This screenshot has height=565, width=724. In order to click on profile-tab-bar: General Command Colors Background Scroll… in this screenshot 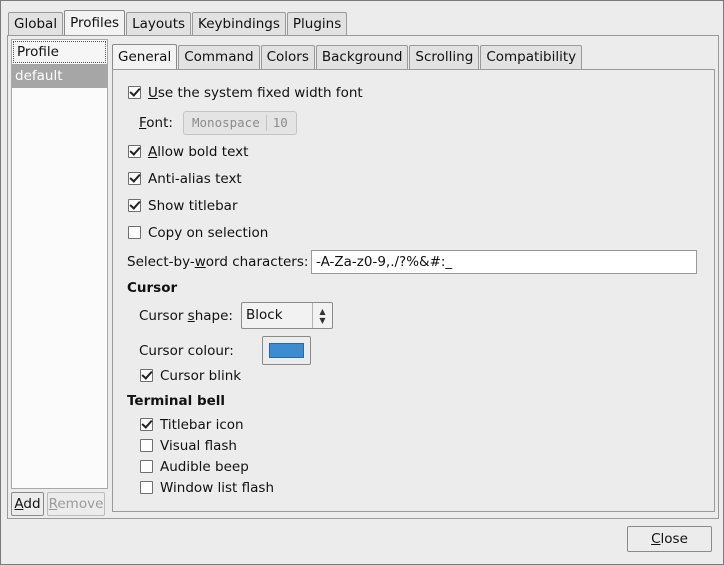, I will do `click(347, 57)`.